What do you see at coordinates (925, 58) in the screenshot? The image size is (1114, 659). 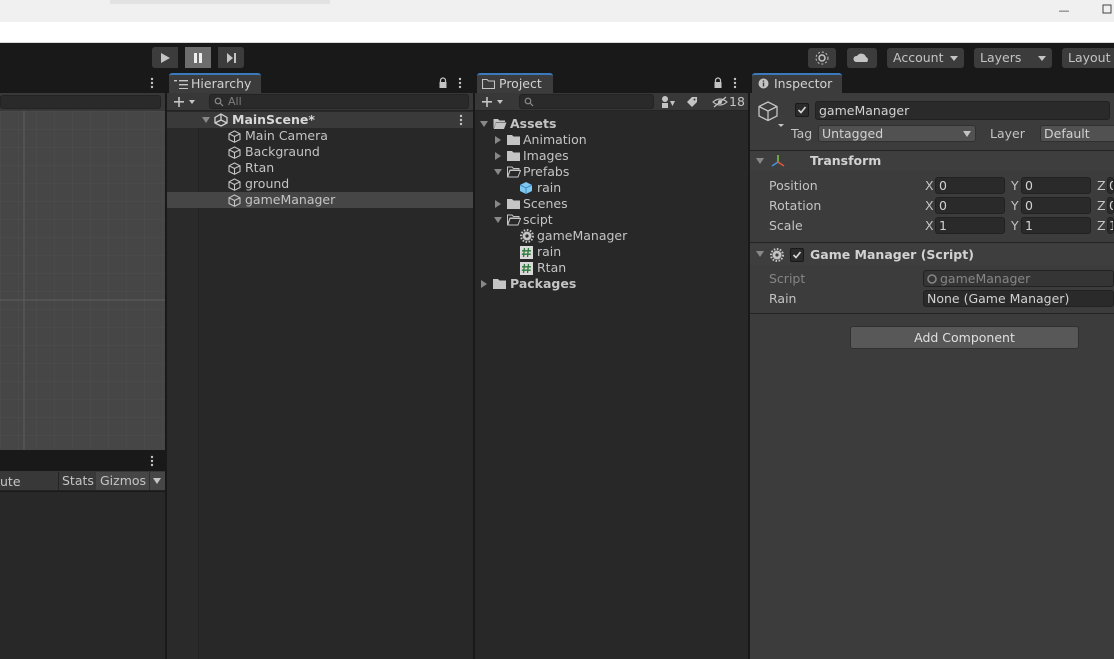 I see `account-dropdown: Account` at bounding box center [925, 58].